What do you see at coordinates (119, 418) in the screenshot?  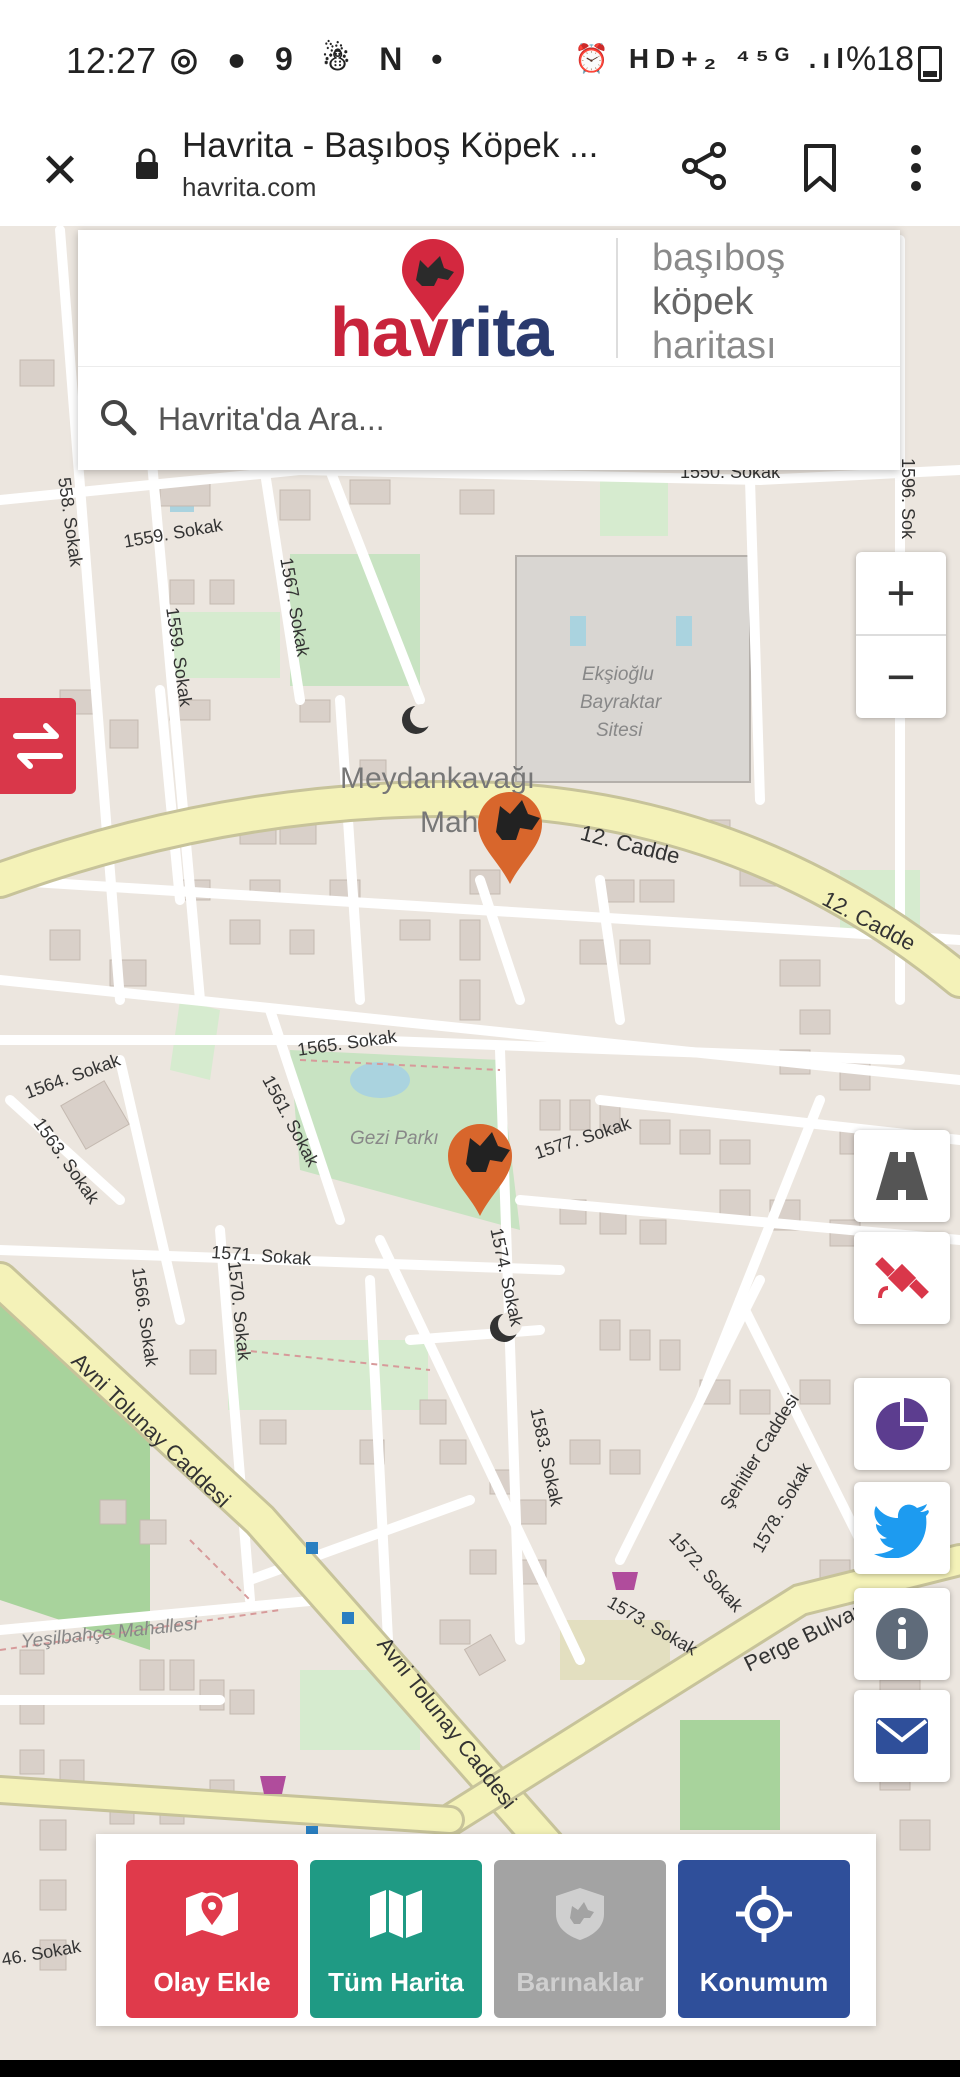 I see `search-icon` at bounding box center [119, 418].